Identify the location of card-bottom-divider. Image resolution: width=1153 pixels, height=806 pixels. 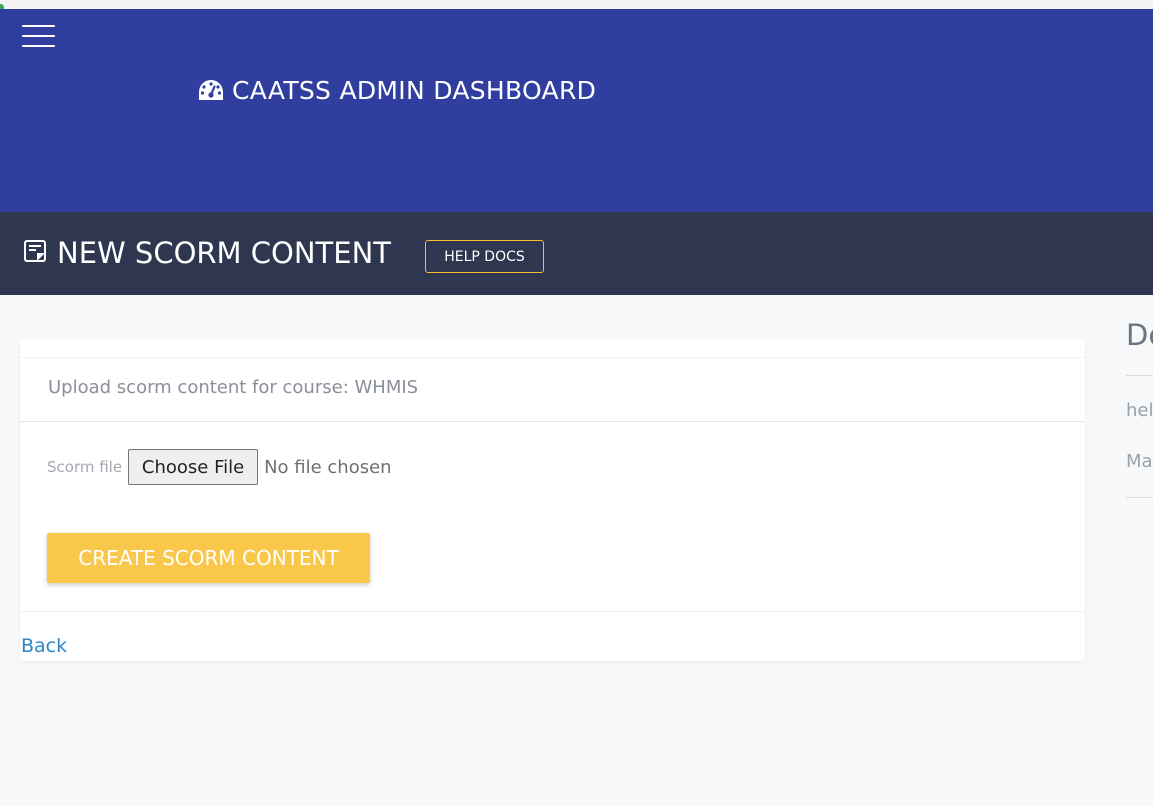
(552, 611).